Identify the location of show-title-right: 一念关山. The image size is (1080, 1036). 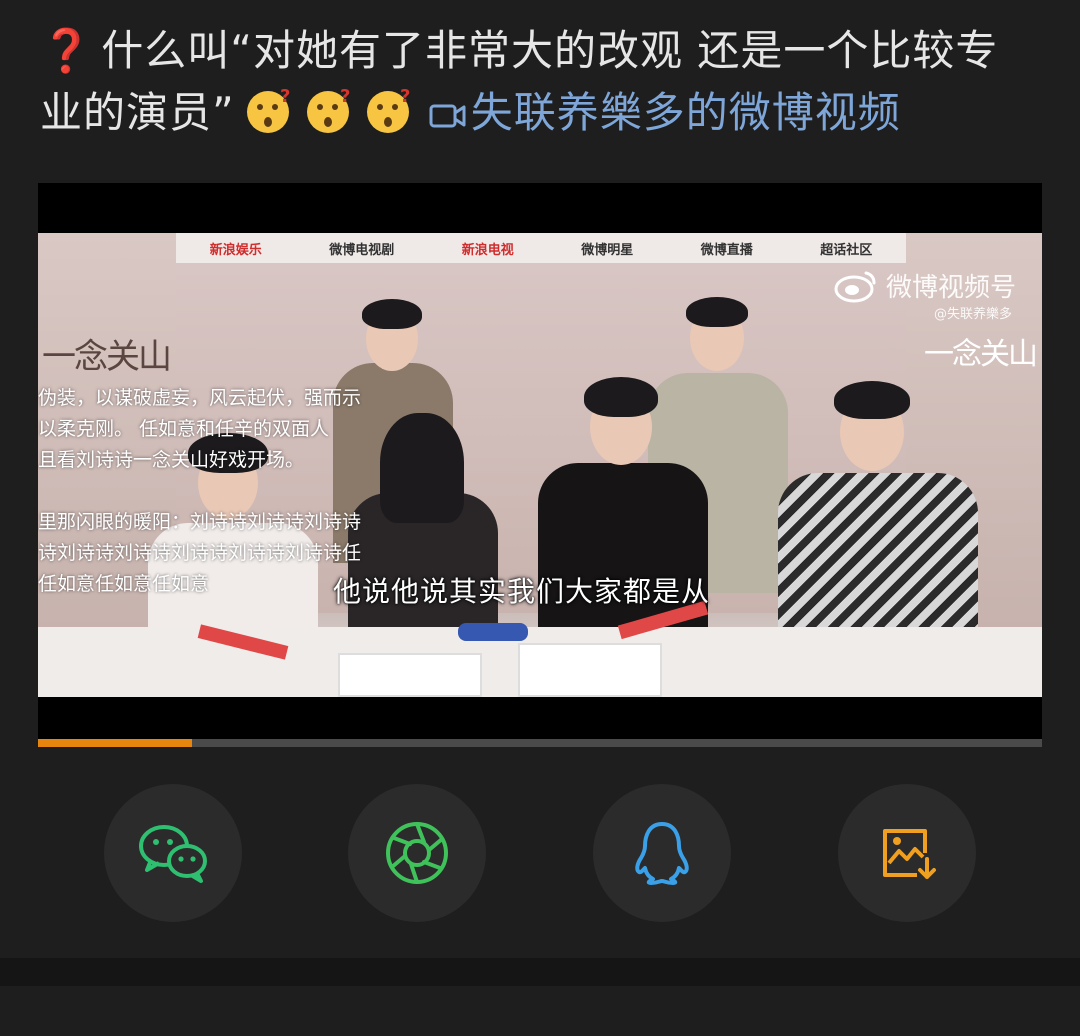
(981, 354).